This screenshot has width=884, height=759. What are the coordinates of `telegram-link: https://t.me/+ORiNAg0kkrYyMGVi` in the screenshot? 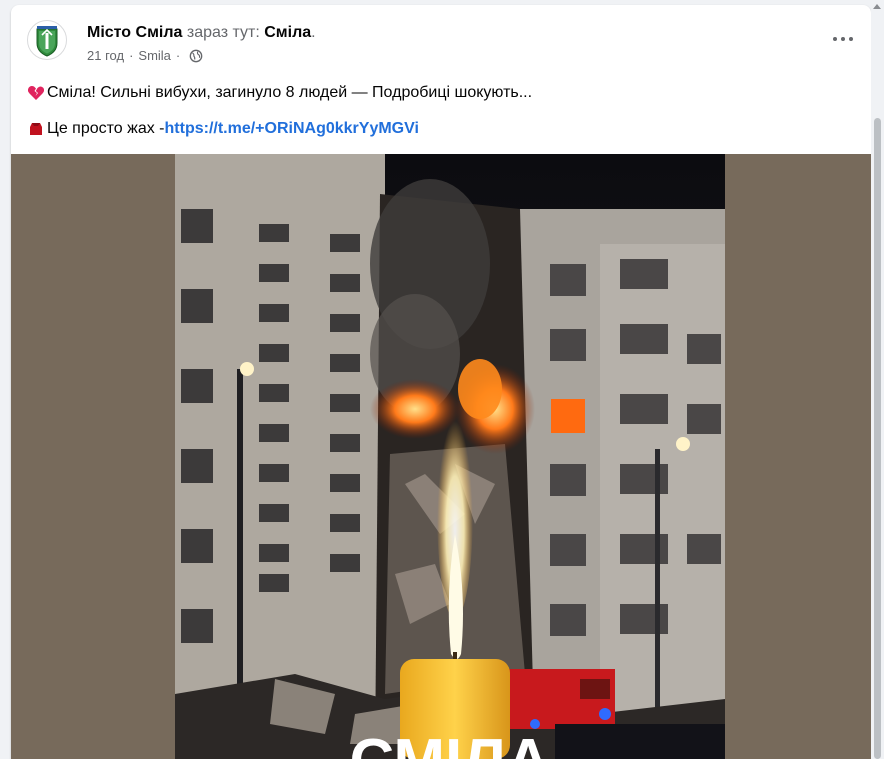 It's located at (292, 129).